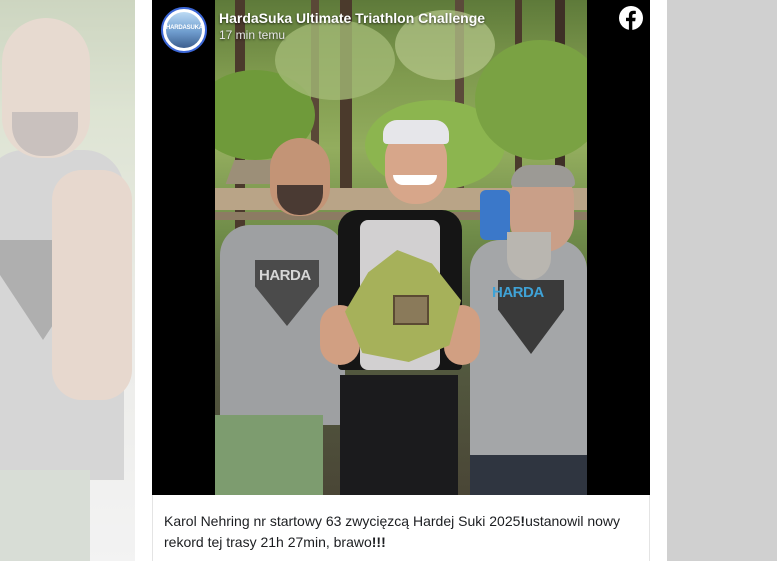 The width and height of the screenshot is (777, 561). What do you see at coordinates (335, 60) in the screenshot?
I see `foliage` at bounding box center [335, 60].